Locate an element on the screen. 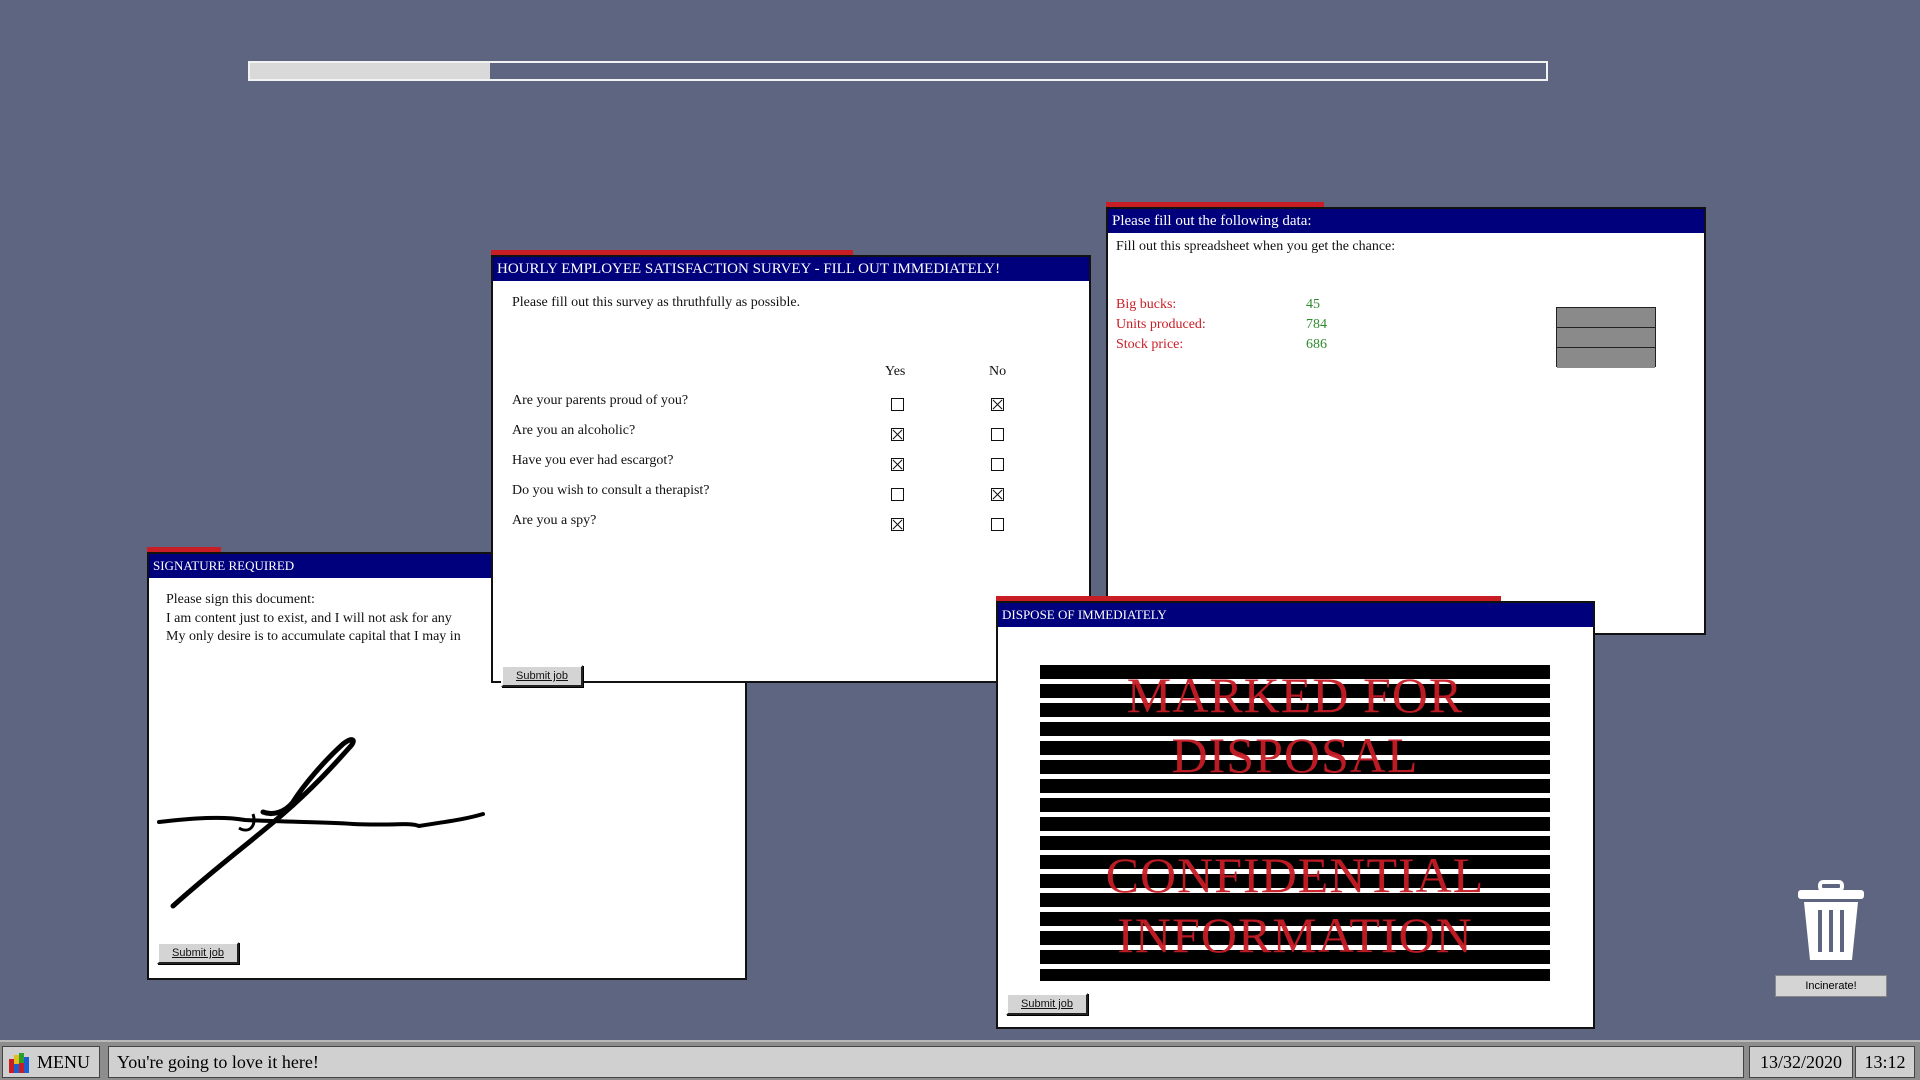 This screenshot has height=1080, width=1920. column-yes-header: Yes is located at coordinates (895, 371).